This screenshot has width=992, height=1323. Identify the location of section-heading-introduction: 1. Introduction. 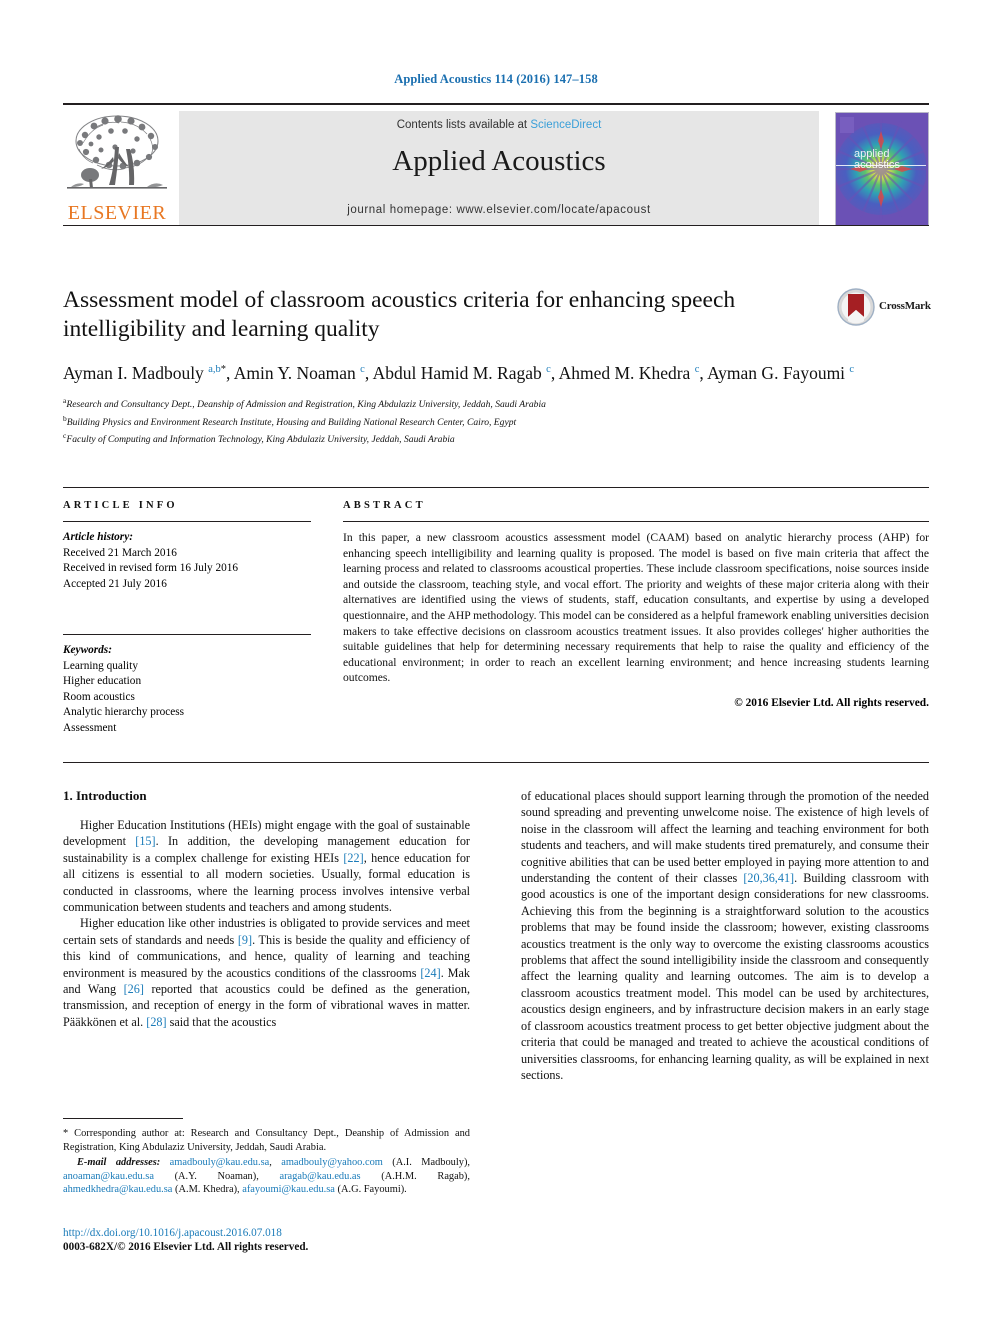
(105, 795).